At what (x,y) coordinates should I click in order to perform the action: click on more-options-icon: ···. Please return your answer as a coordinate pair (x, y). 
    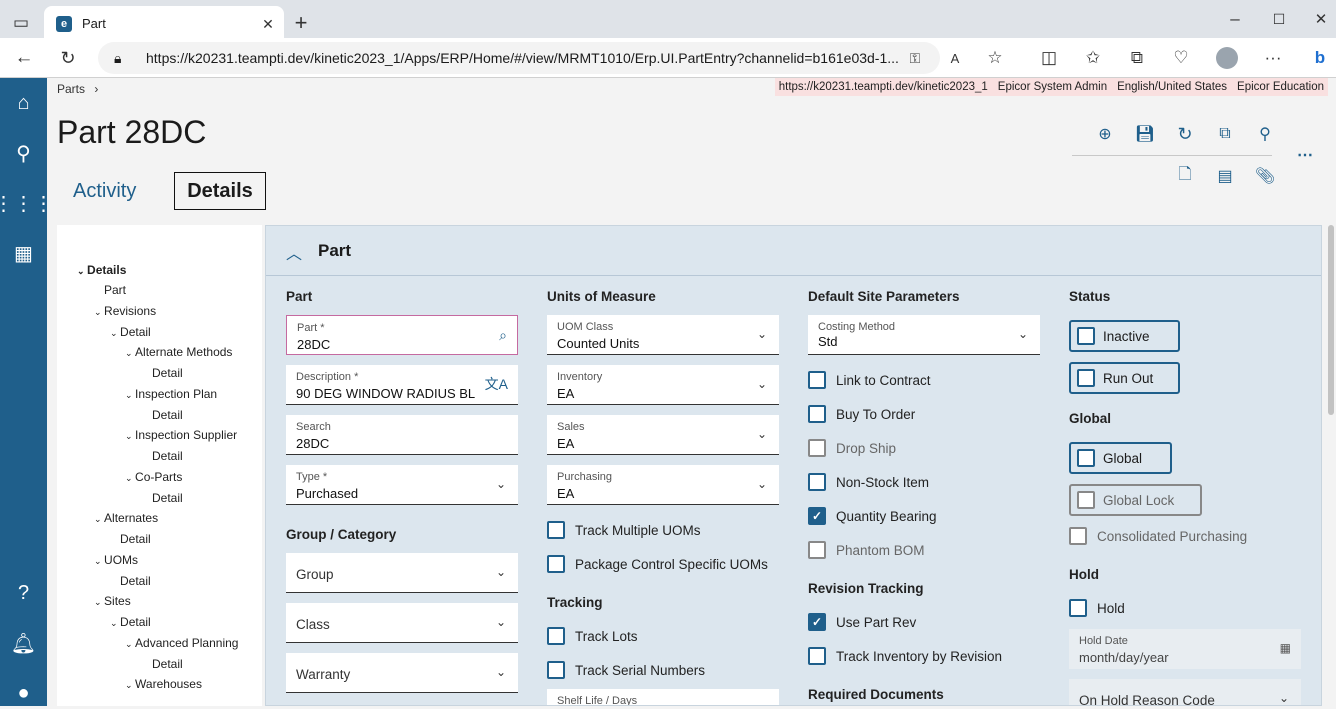
    Looking at the image, I should click on (1273, 58).